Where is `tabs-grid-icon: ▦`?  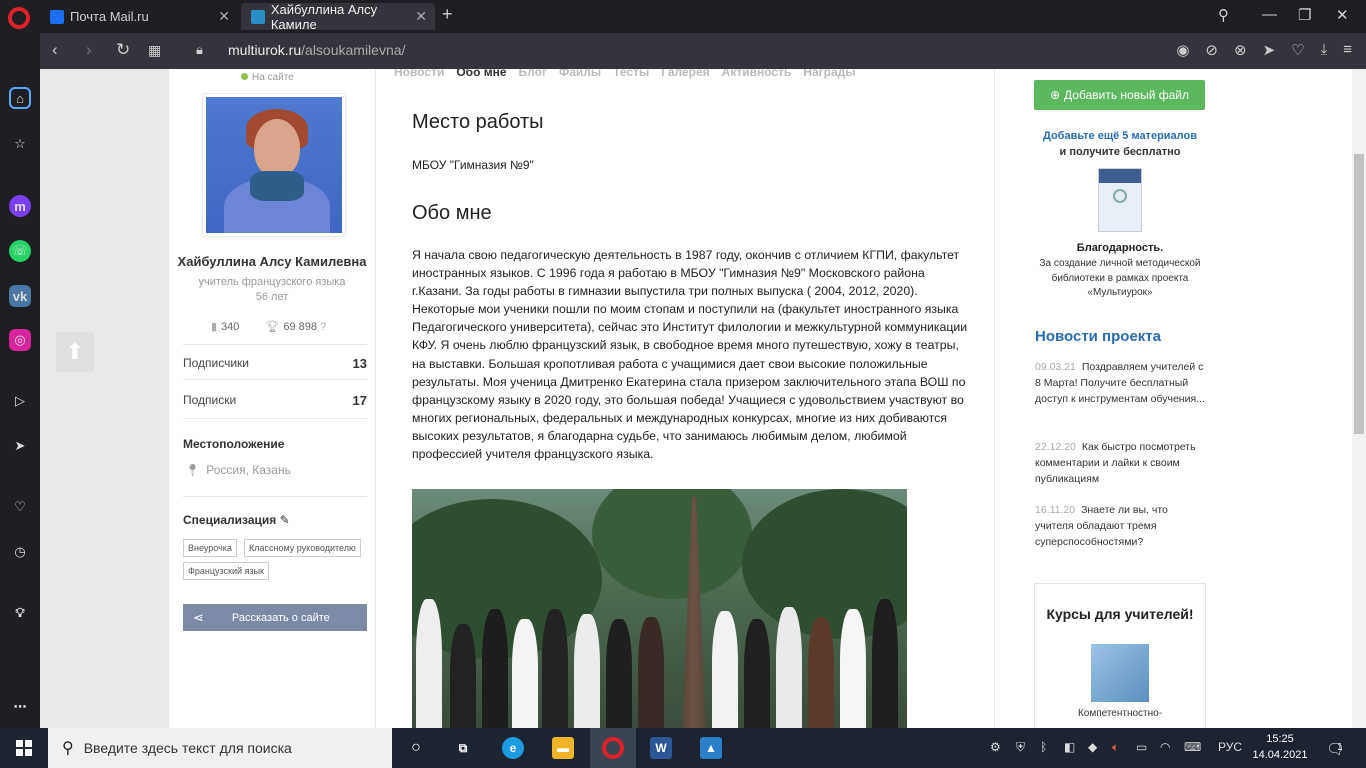 tabs-grid-icon: ▦ is located at coordinates (154, 50).